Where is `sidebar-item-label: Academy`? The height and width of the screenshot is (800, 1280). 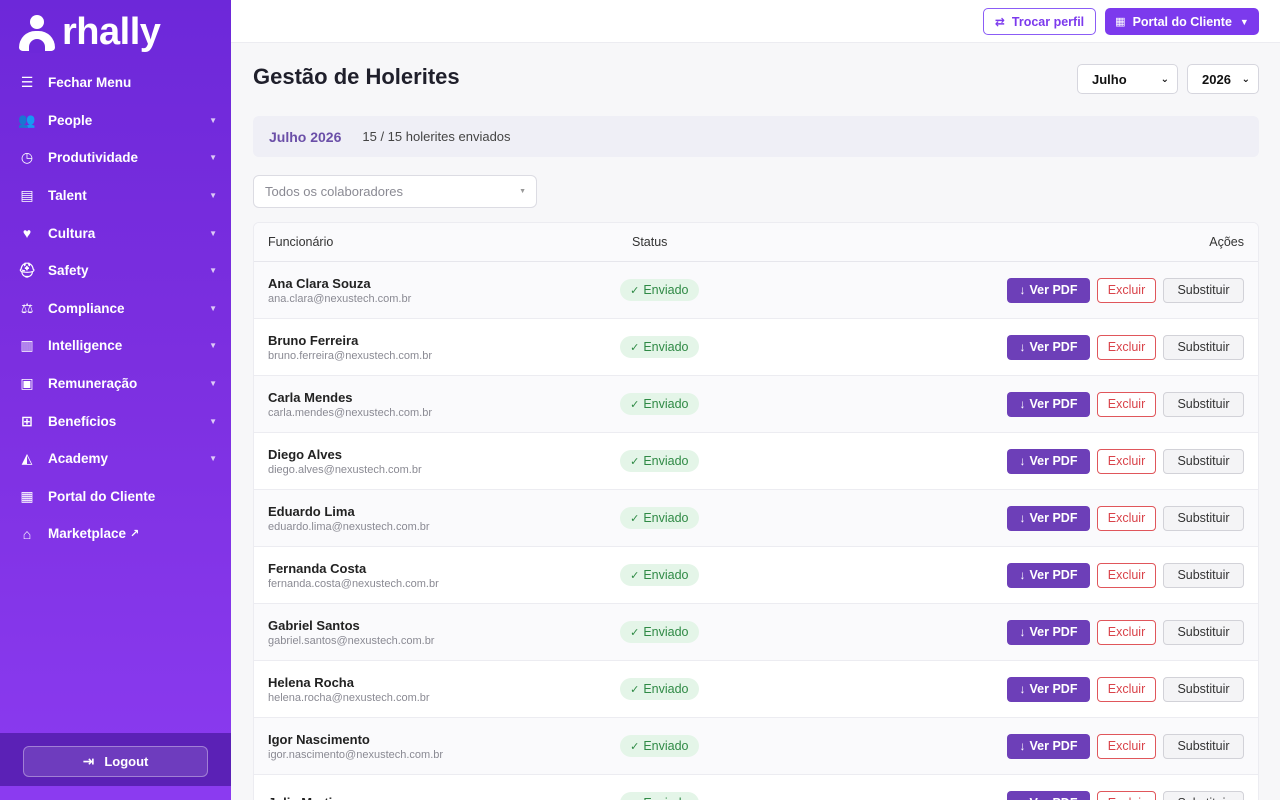
sidebar-item-label: Academy is located at coordinates (78, 459).